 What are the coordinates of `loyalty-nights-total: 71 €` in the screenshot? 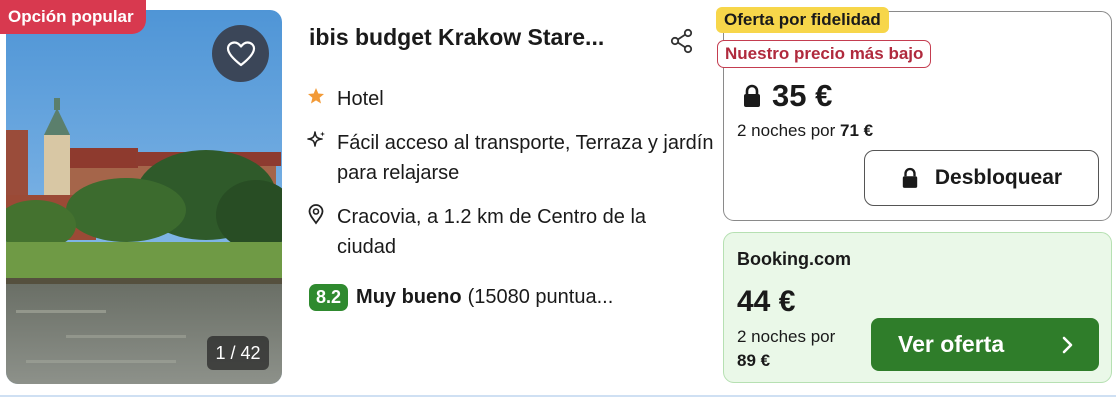 It's located at (857, 130).